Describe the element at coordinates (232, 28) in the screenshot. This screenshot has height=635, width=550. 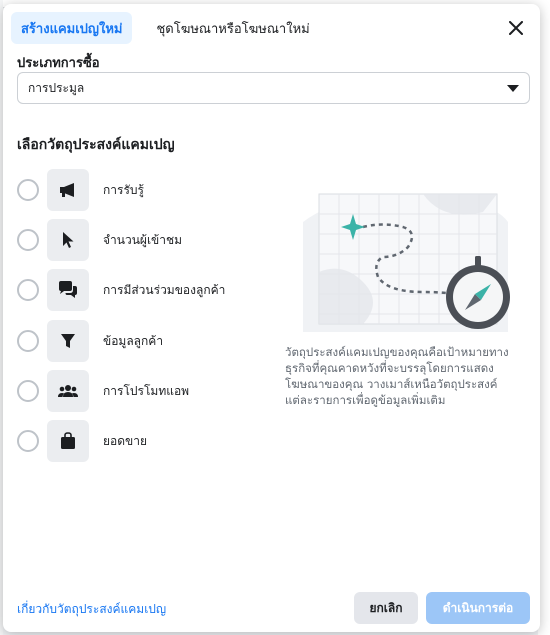
I see `tab-new-ad-set-or-ad: ชุดโฆษณาหรือโฆษณาใหม่` at that location.